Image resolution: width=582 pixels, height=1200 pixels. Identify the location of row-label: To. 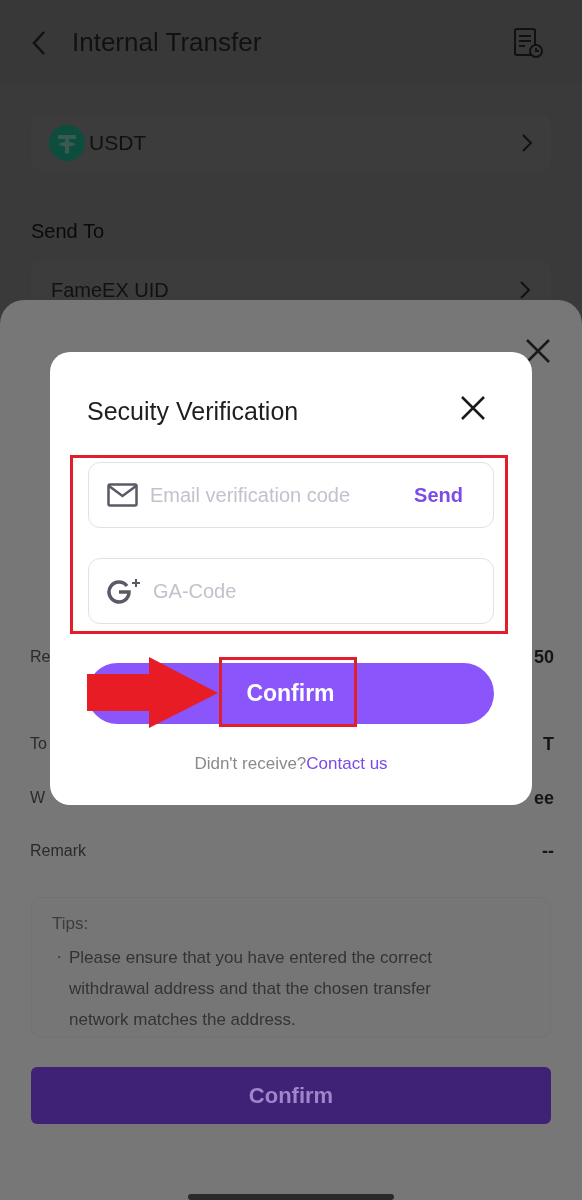
(38, 744).